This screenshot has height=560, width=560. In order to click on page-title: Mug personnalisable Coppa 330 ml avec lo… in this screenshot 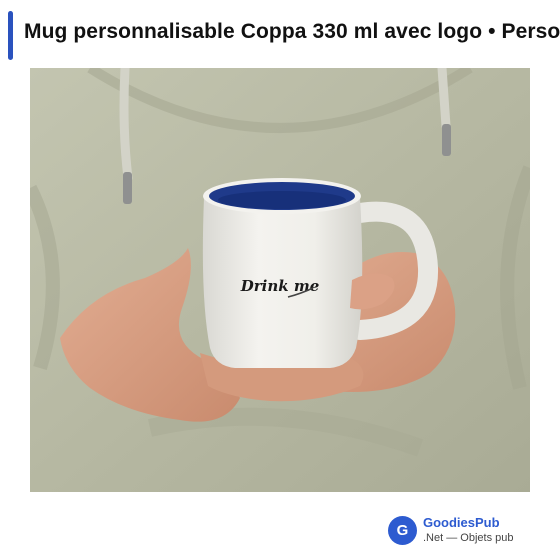, I will do `click(292, 32)`.